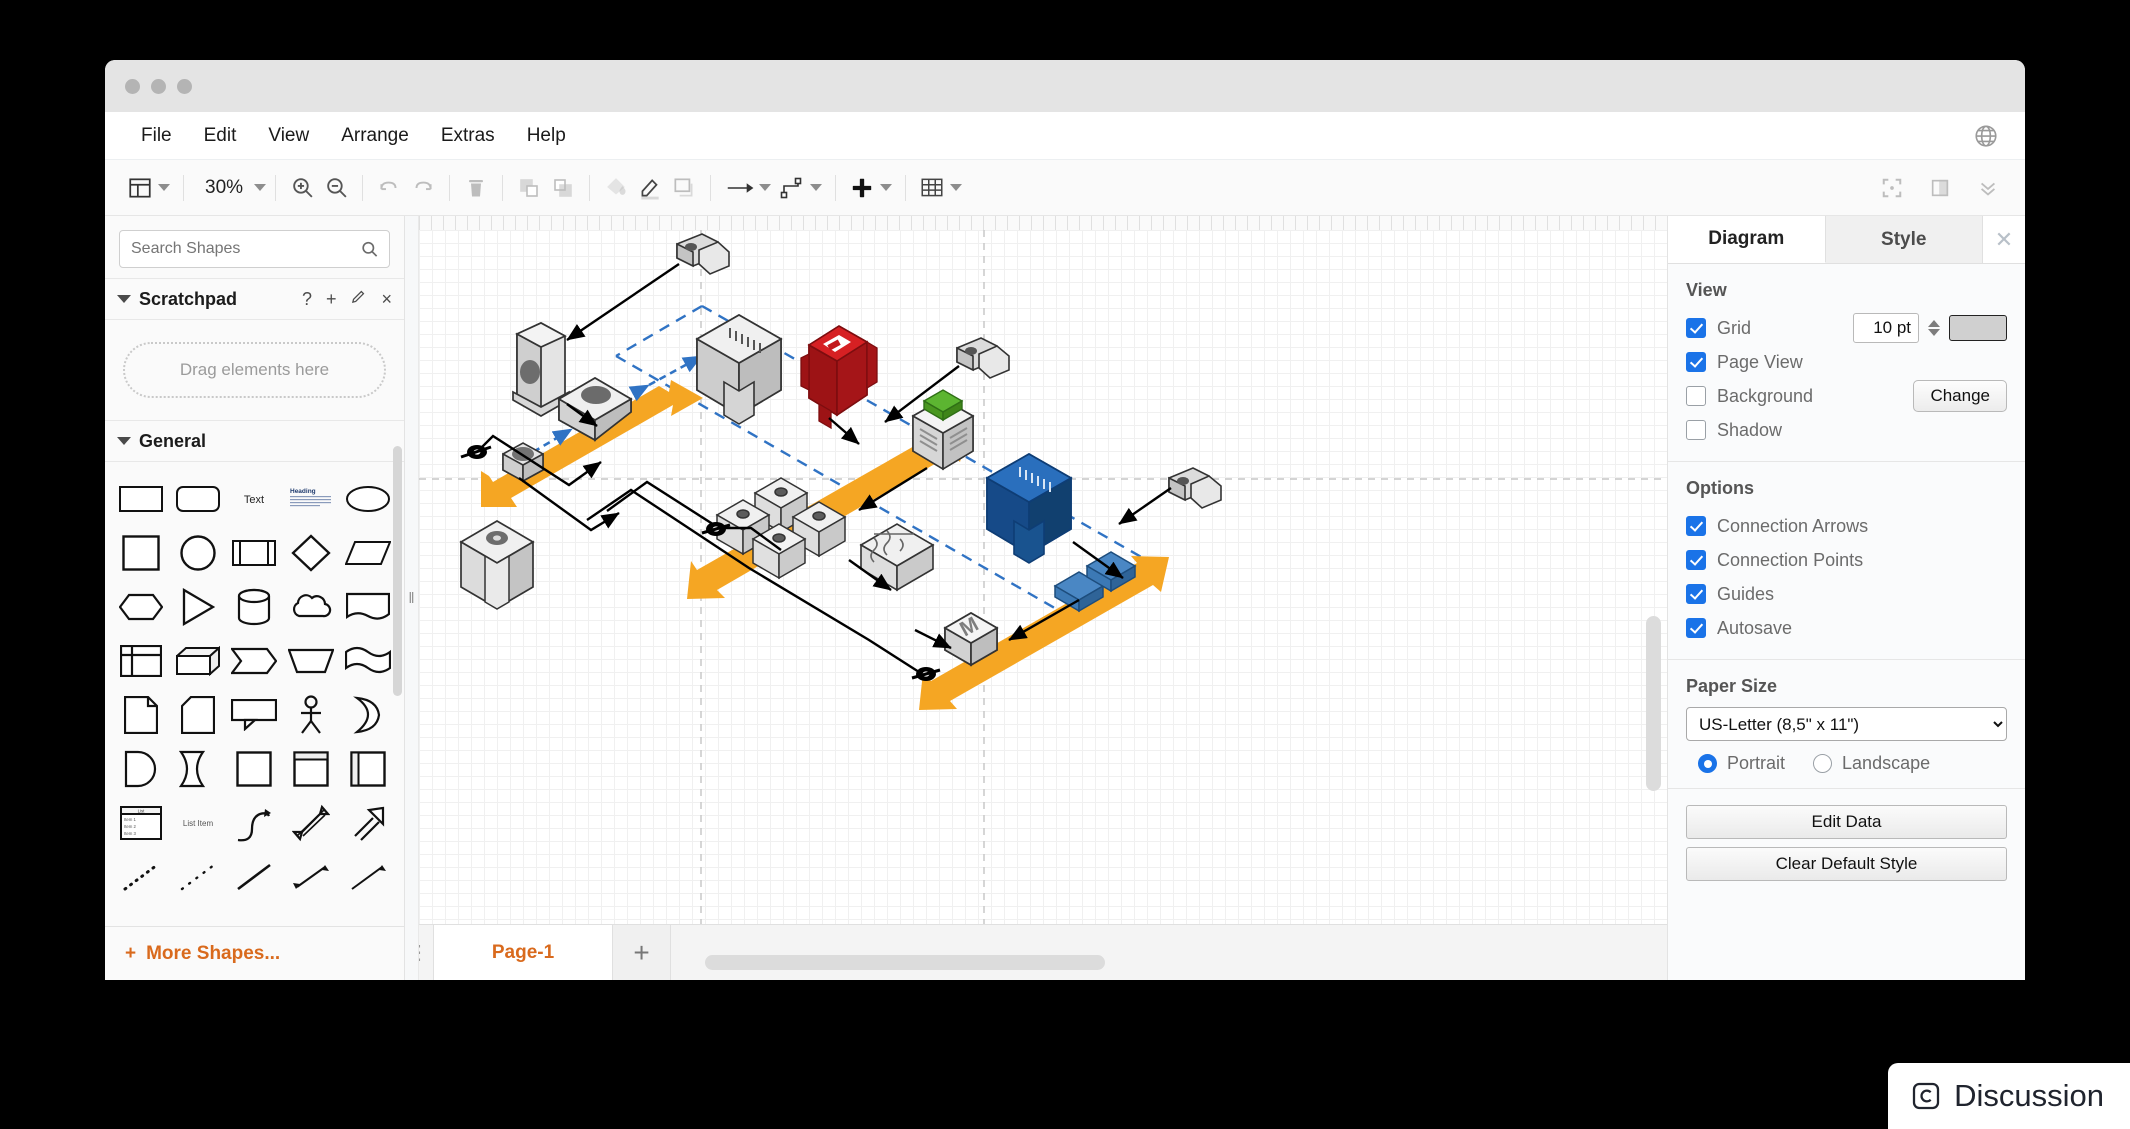 This screenshot has height=1129, width=2130. What do you see at coordinates (367, 607) in the screenshot?
I see `shape-document` at bounding box center [367, 607].